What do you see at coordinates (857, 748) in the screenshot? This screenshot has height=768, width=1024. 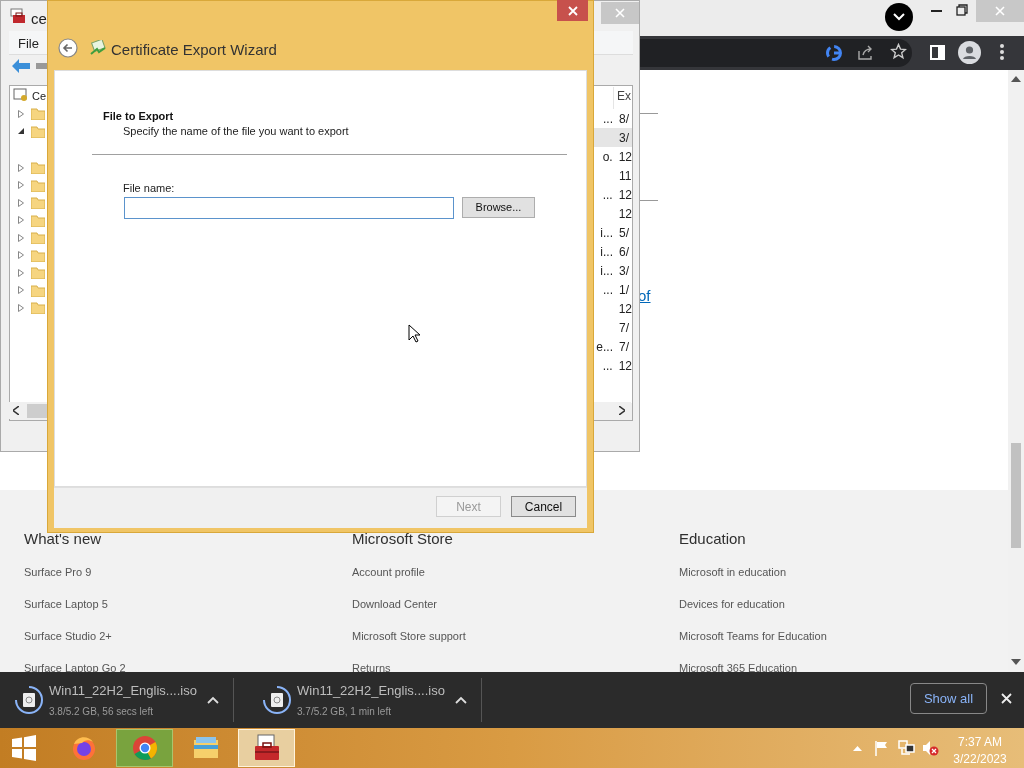 I see `show-hidden-icons-icon` at bounding box center [857, 748].